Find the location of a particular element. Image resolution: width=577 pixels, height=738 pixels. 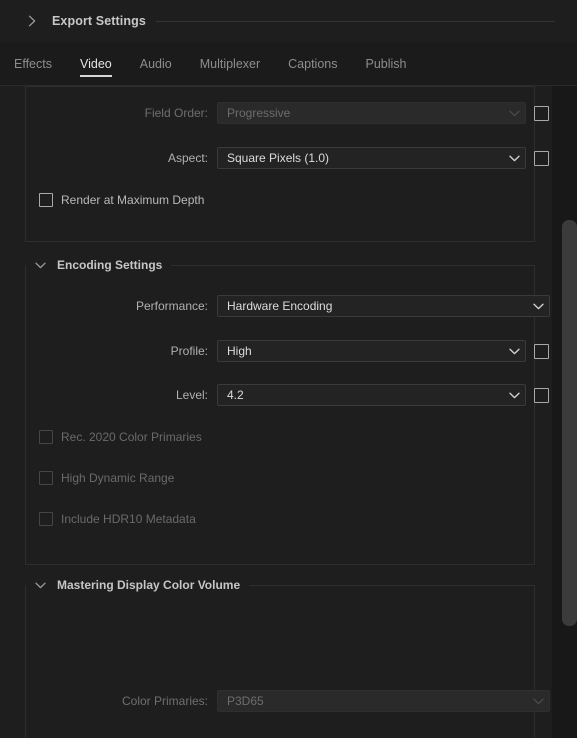

field-order-checkbox is located at coordinates (541, 113).